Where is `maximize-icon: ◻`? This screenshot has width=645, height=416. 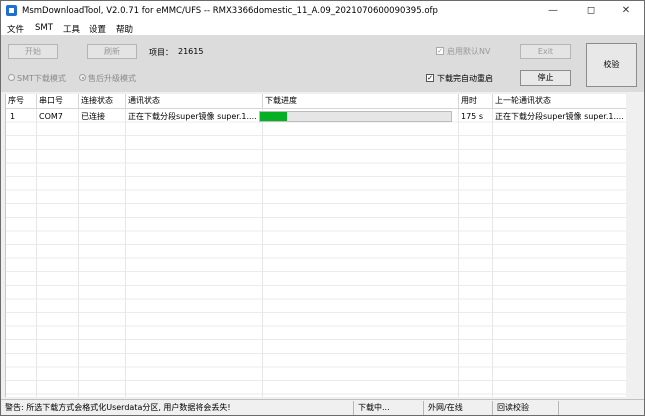 maximize-icon: ◻ is located at coordinates (591, 10).